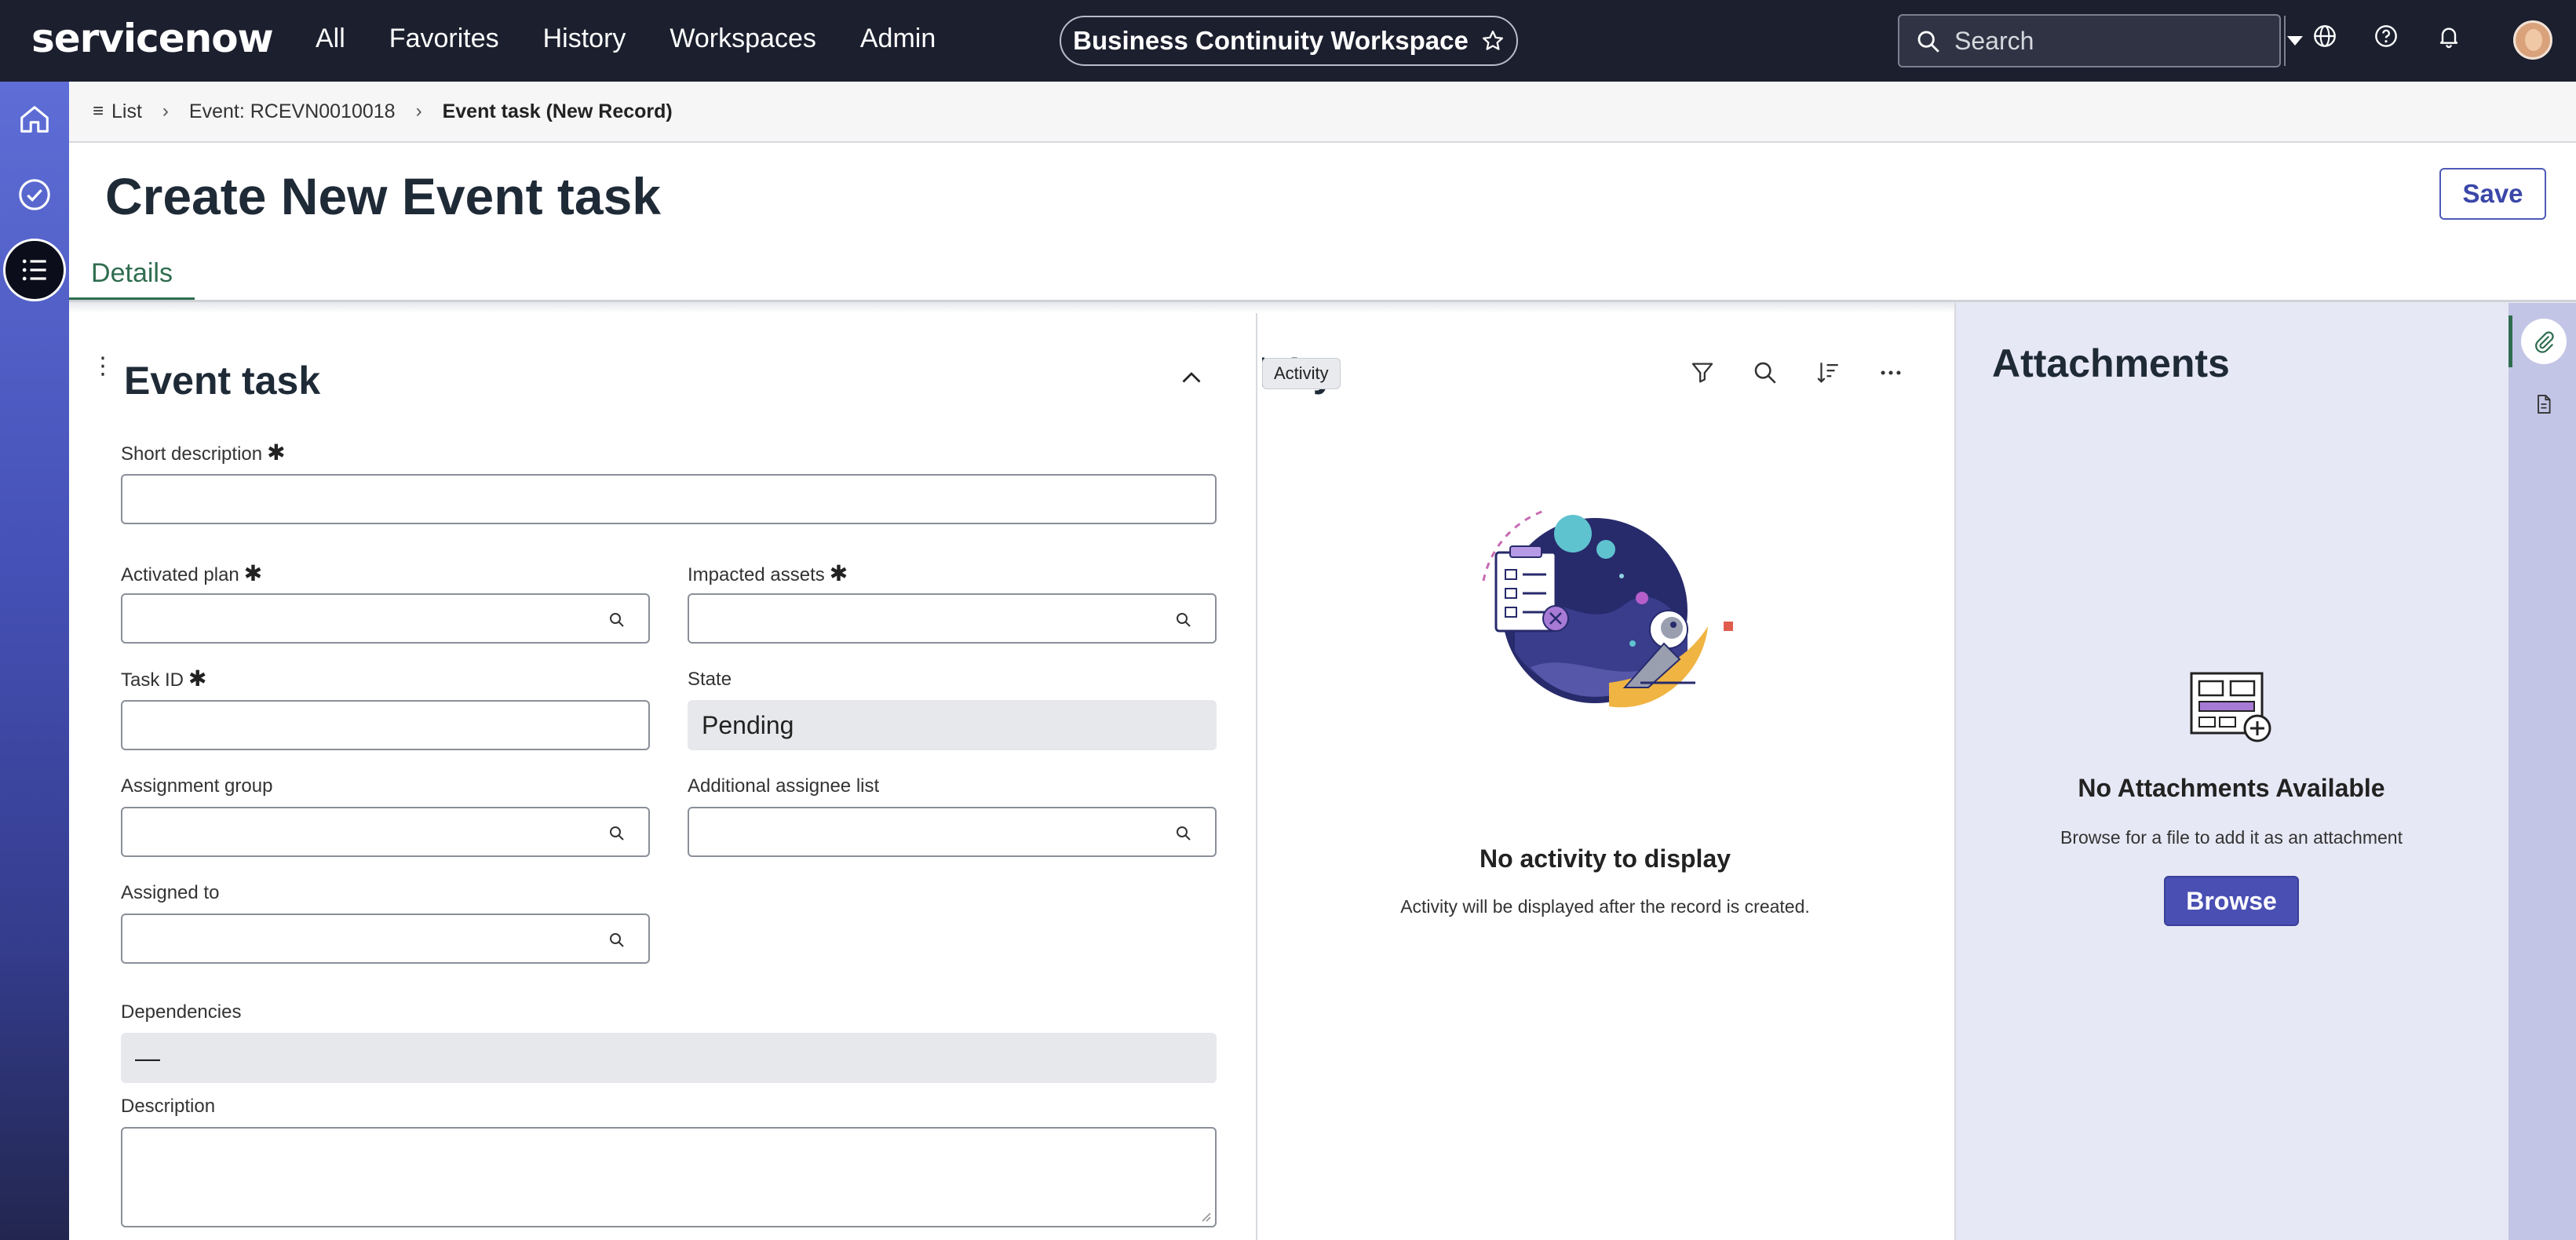 Image resolution: width=2576 pixels, height=1240 pixels. I want to click on nav-admin: Admin, so click(898, 39).